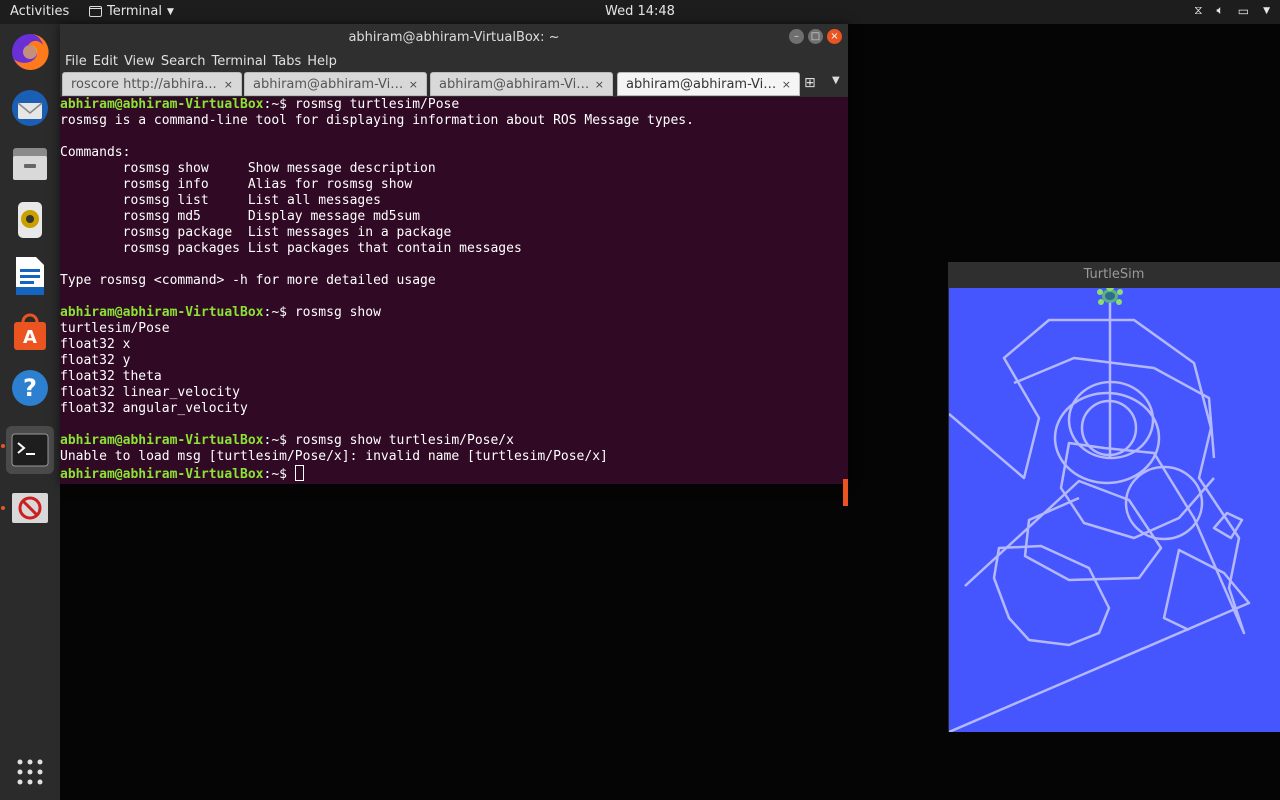 The width and height of the screenshot is (1280, 800). I want to click on terminal-icon, so click(30, 450).